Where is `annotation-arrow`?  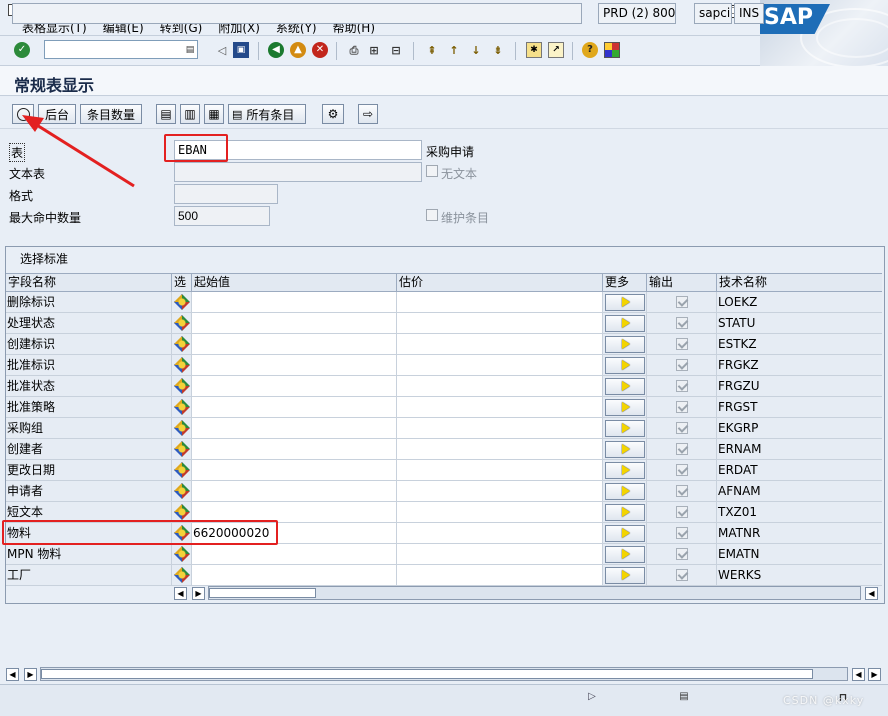
annotation-arrow is located at coordinates (78, 151).